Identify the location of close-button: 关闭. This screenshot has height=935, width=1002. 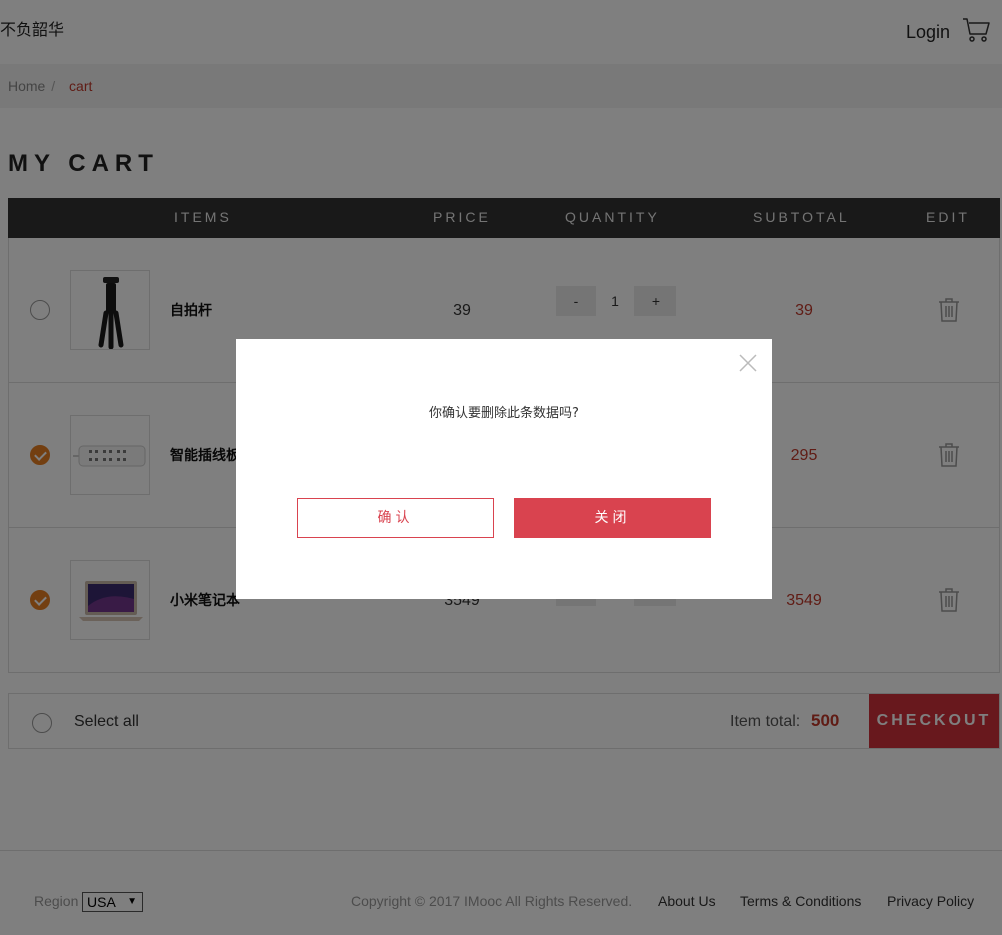
(612, 518).